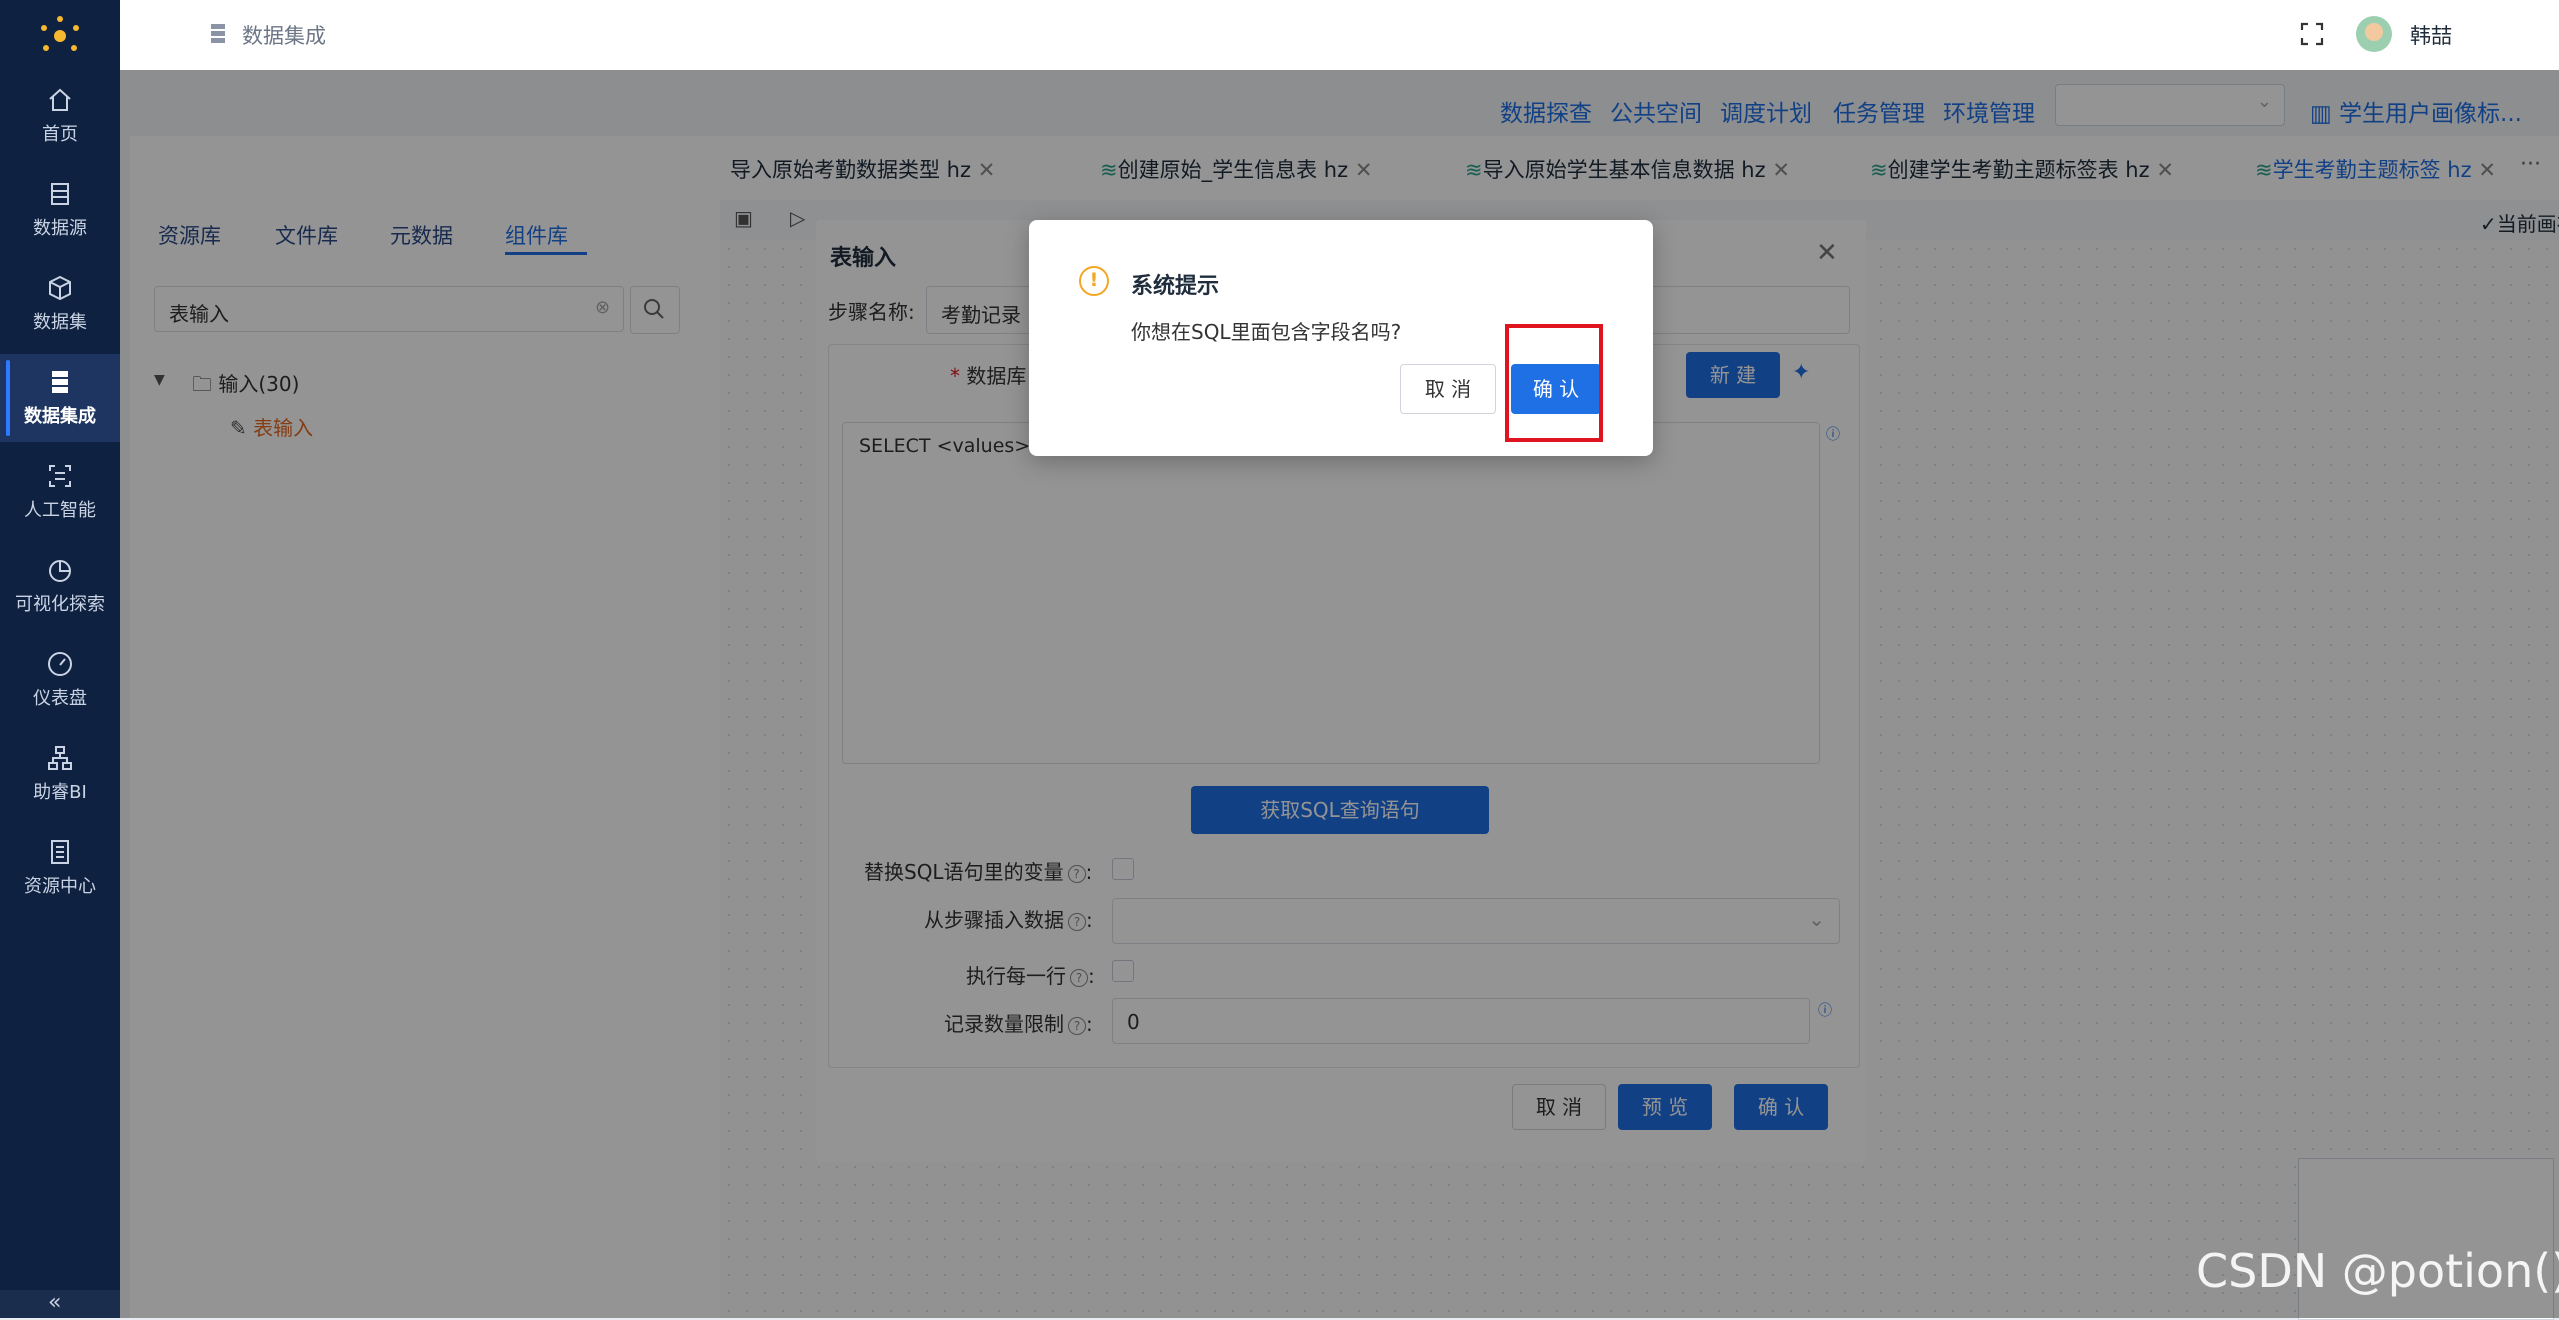 Image resolution: width=2559 pixels, height=1320 pixels. Describe the element at coordinates (60, 510) in the screenshot. I see `nav-label: 人工智能` at that location.